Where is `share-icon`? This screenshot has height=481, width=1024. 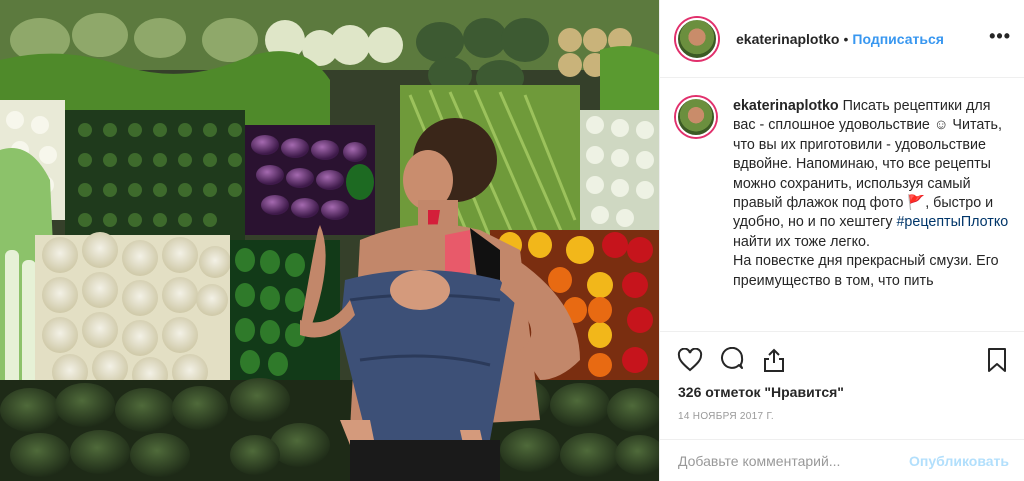
share-icon is located at coordinates (774, 360).